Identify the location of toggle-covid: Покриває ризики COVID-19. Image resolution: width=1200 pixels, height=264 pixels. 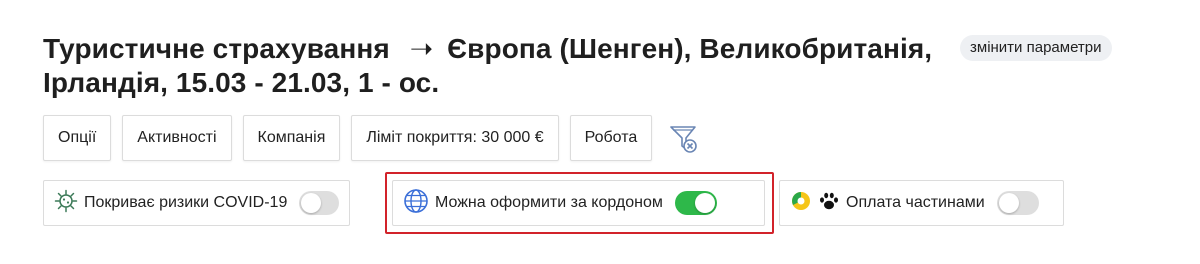
(196, 203).